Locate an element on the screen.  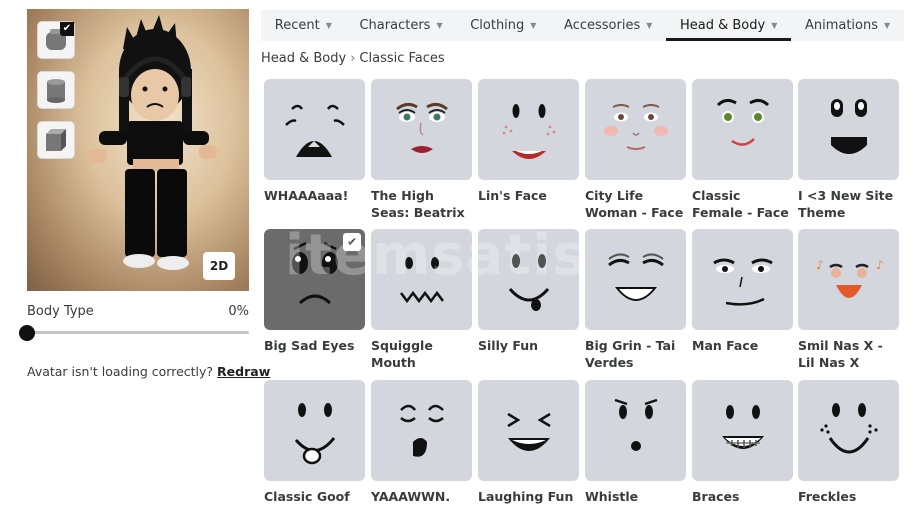
face-card: Man Face is located at coordinates (742, 291).